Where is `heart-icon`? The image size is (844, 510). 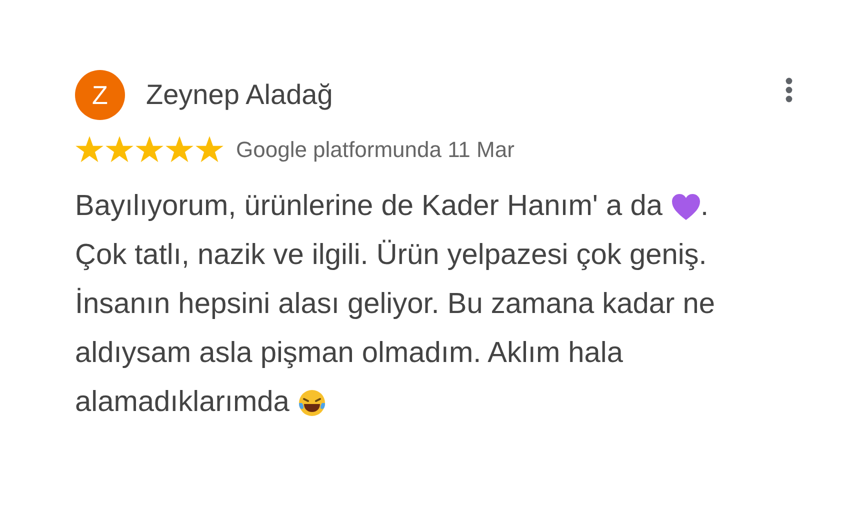
heart-icon is located at coordinates (685, 206).